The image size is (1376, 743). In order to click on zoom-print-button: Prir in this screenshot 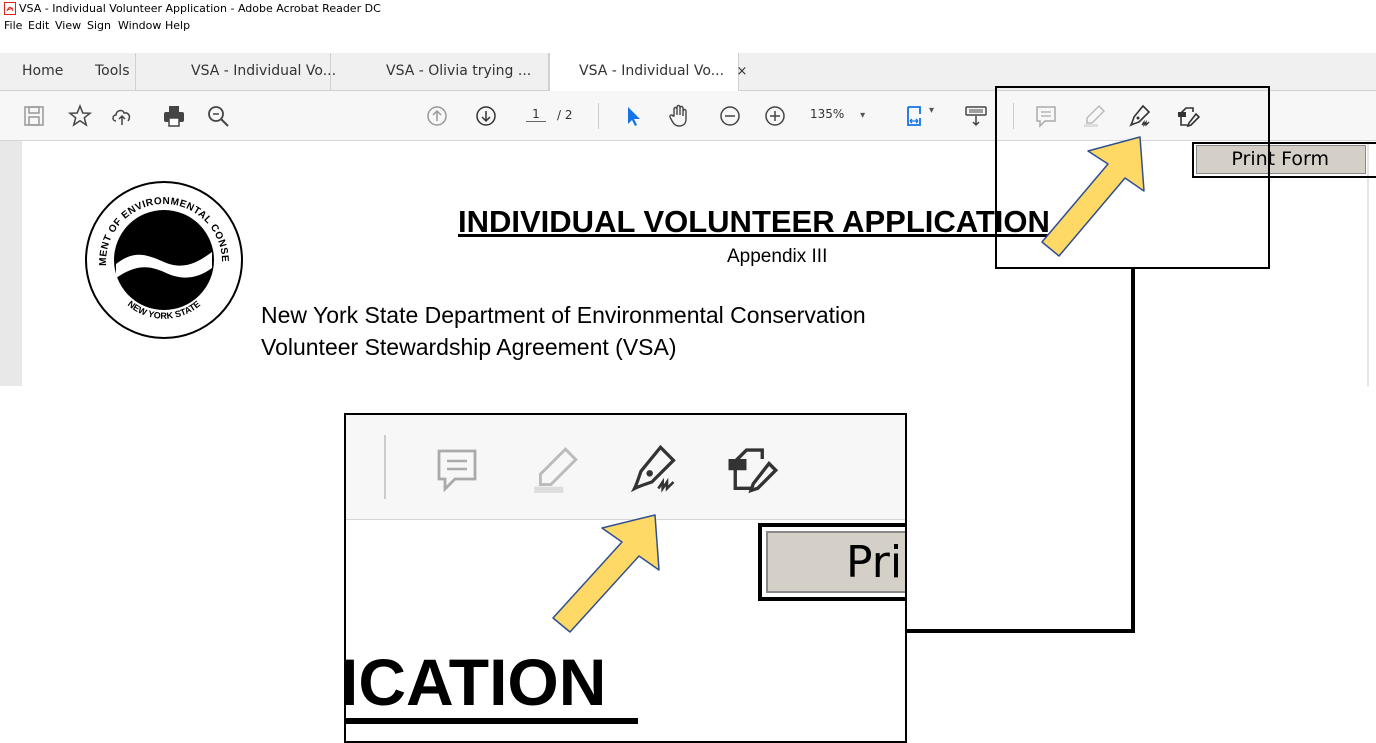, I will do `click(835, 562)`.